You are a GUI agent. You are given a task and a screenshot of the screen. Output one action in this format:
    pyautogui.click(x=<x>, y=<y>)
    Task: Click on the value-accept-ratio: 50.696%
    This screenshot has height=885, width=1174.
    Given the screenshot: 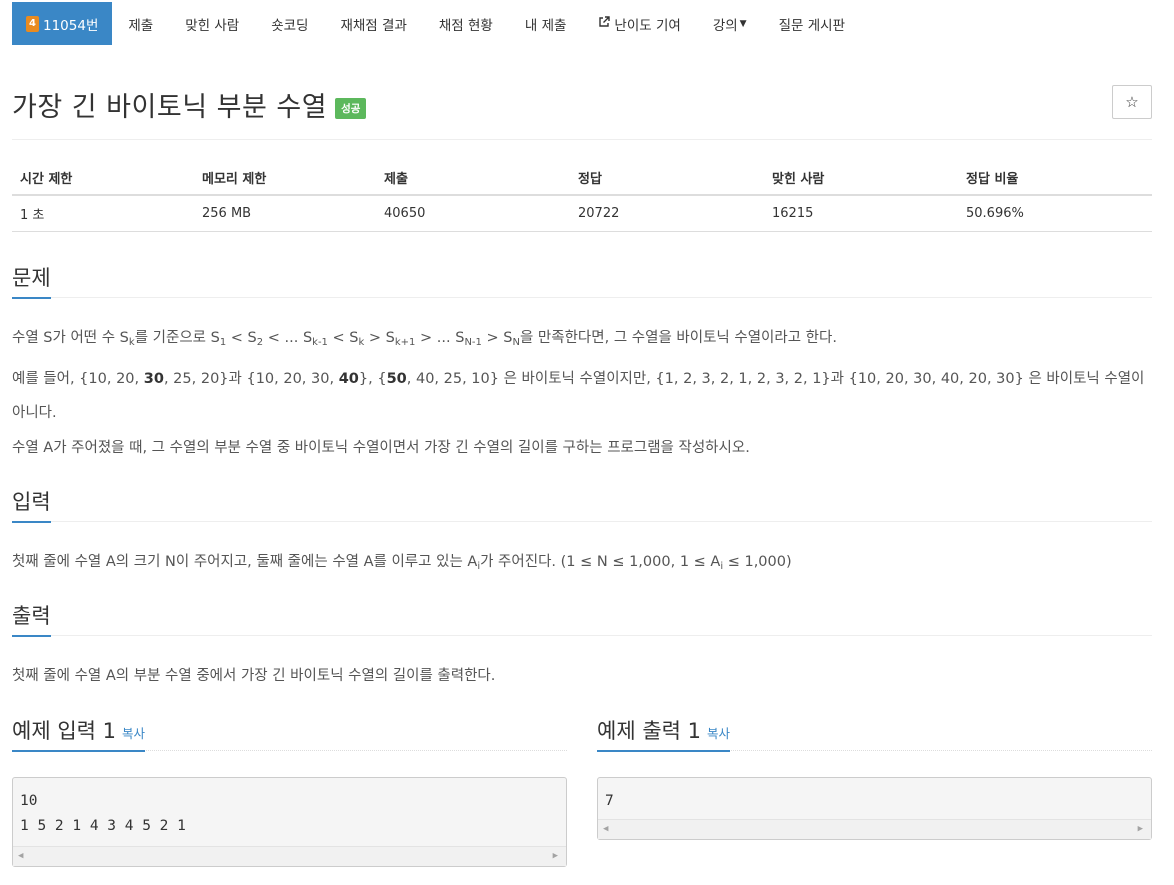 What is the action you would take?
    pyautogui.click(x=1055, y=213)
    